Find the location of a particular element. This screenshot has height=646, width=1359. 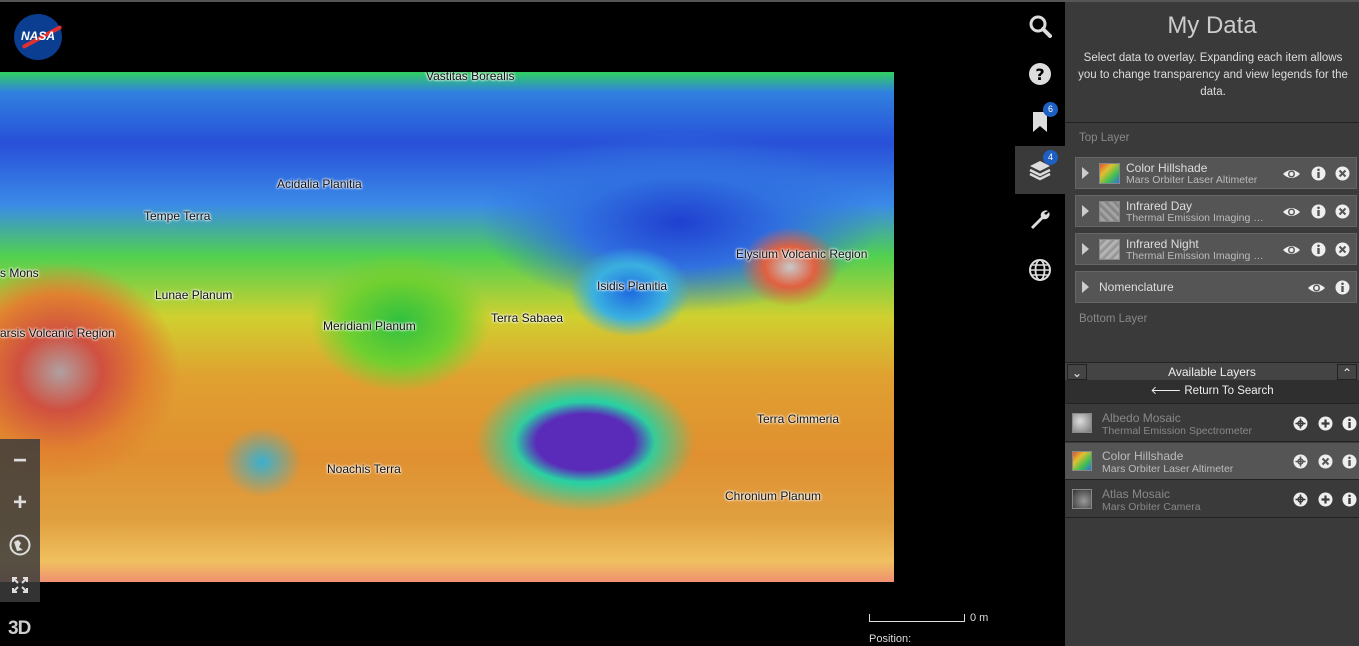

globe-view-button is located at coordinates (20, 545).